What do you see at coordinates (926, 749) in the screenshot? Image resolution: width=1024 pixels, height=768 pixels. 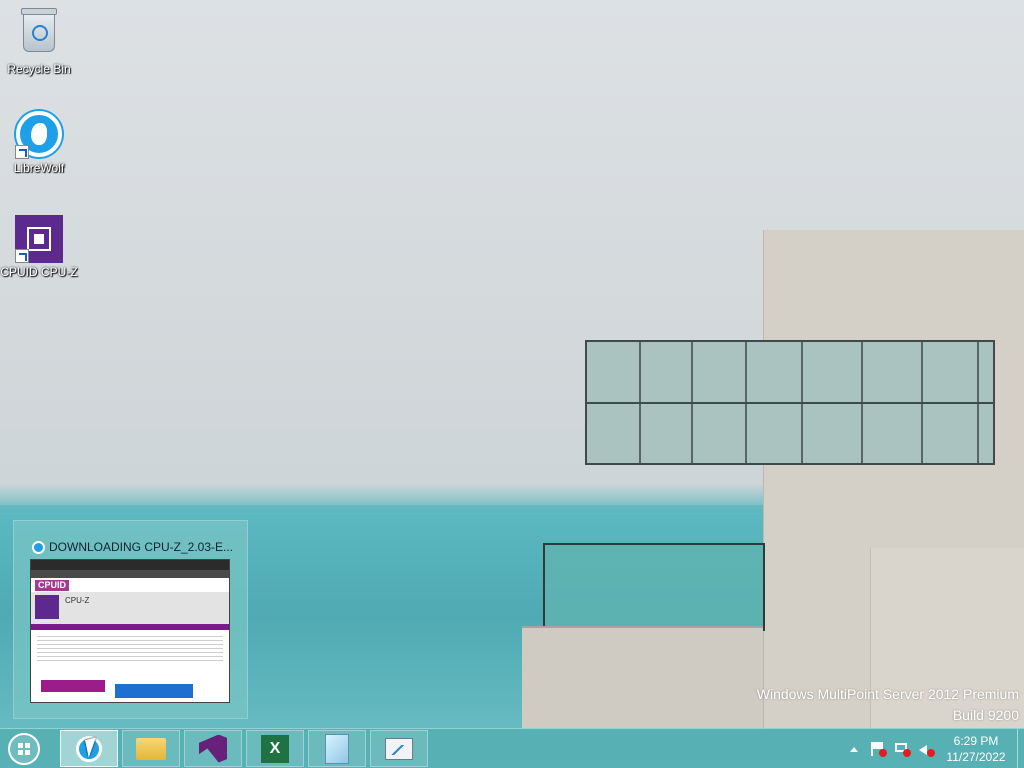 I see `volume-muted-icon` at bounding box center [926, 749].